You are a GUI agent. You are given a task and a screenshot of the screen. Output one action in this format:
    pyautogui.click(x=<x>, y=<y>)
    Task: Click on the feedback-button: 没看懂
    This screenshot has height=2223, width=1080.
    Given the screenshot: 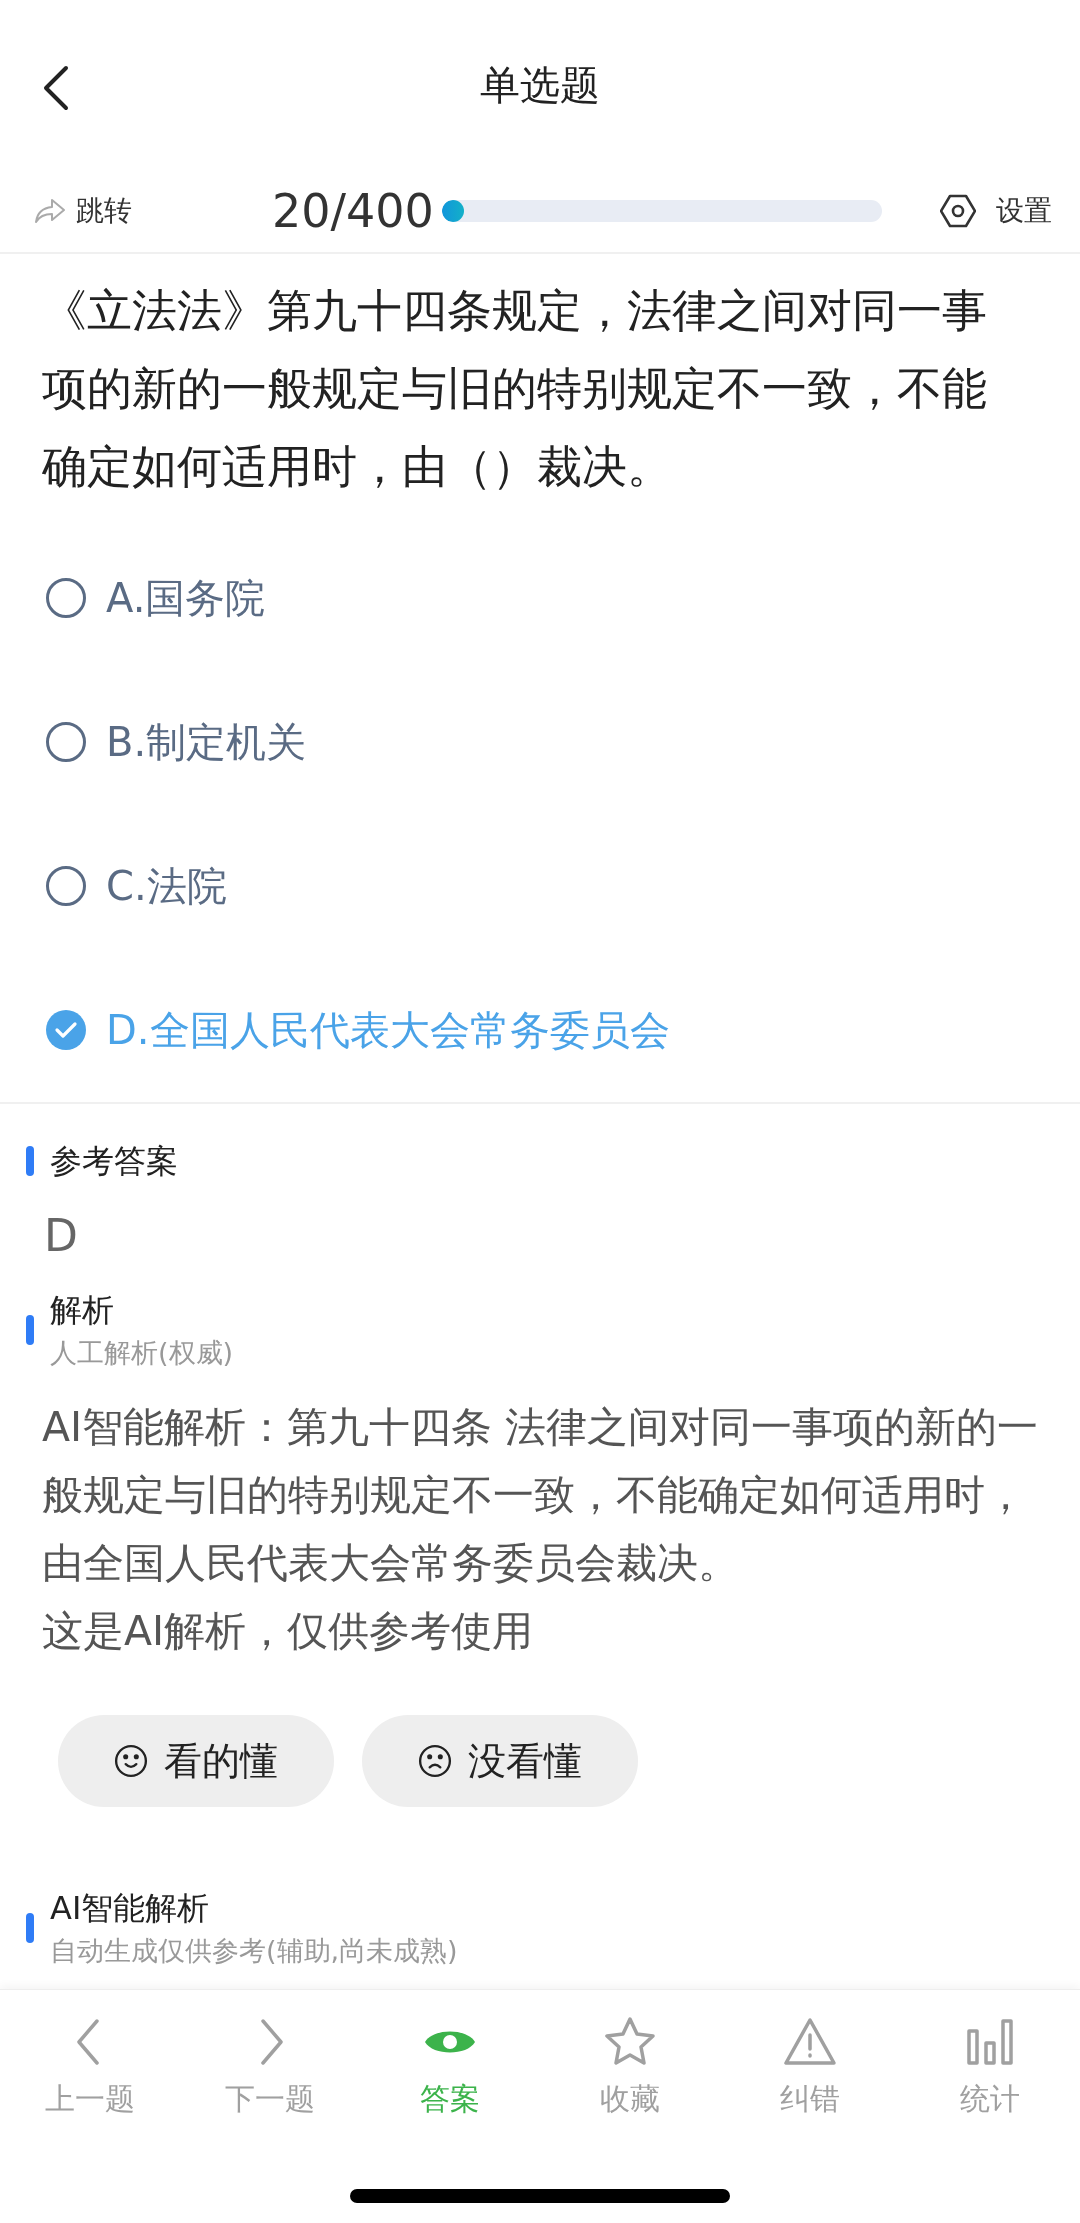 What is the action you would take?
    pyautogui.click(x=500, y=1761)
    